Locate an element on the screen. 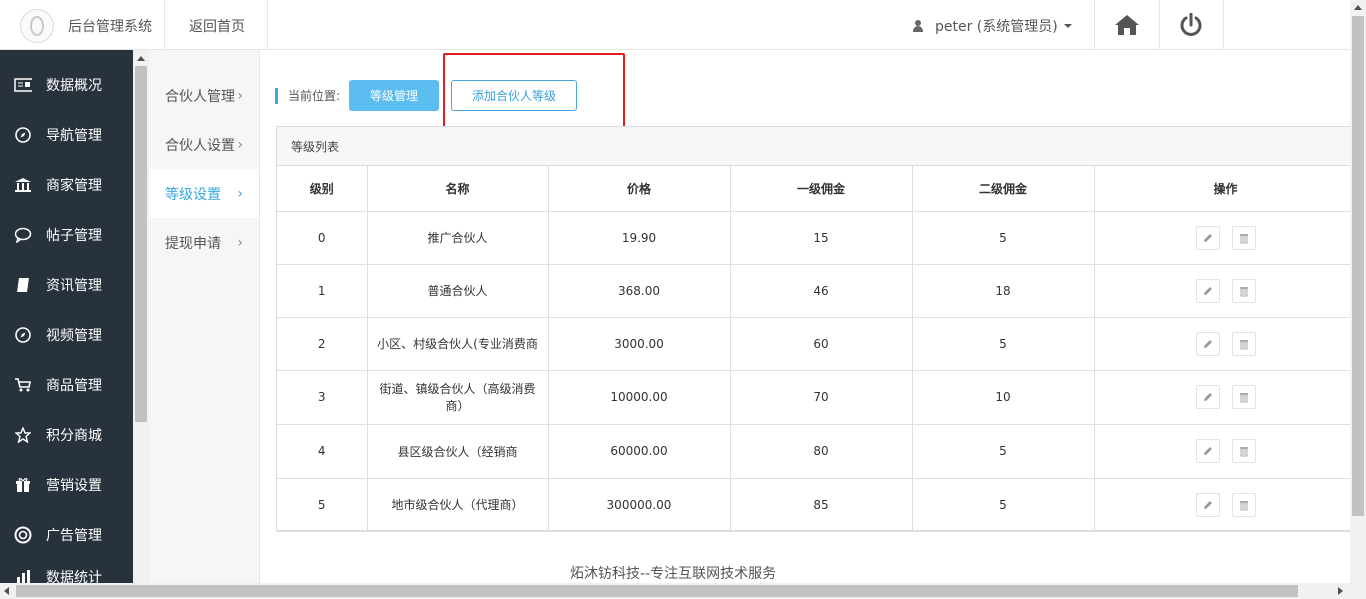  user-menu: peter (系统管理员) is located at coordinates (992, 26).